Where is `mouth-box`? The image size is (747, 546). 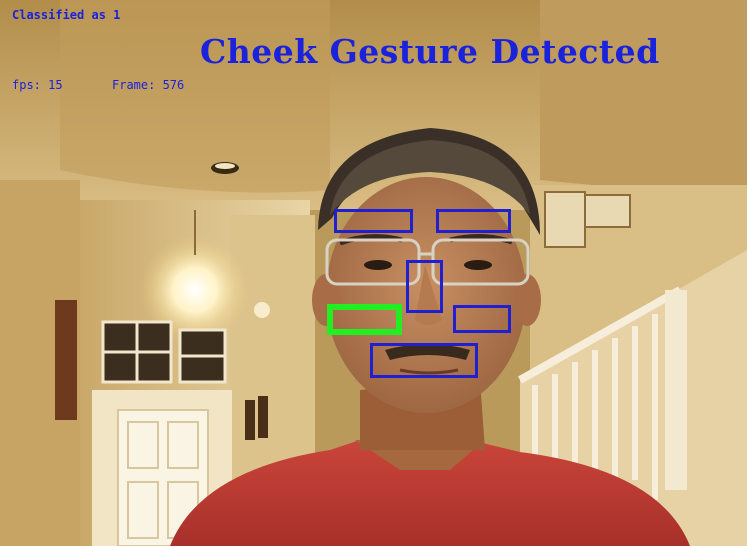 mouth-box is located at coordinates (424, 360).